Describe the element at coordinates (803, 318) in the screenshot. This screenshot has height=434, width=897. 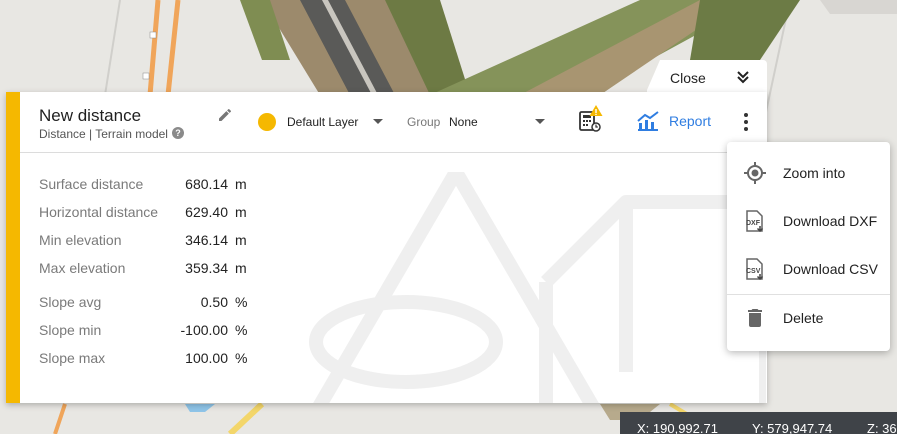
I see `menu-item-label: Delete` at that location.